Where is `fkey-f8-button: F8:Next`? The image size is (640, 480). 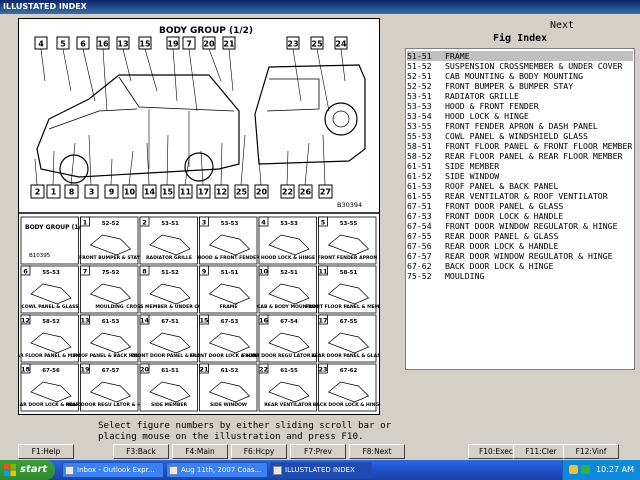 fkey-f8-button: F8:Next is located at coordinates (377, 451).